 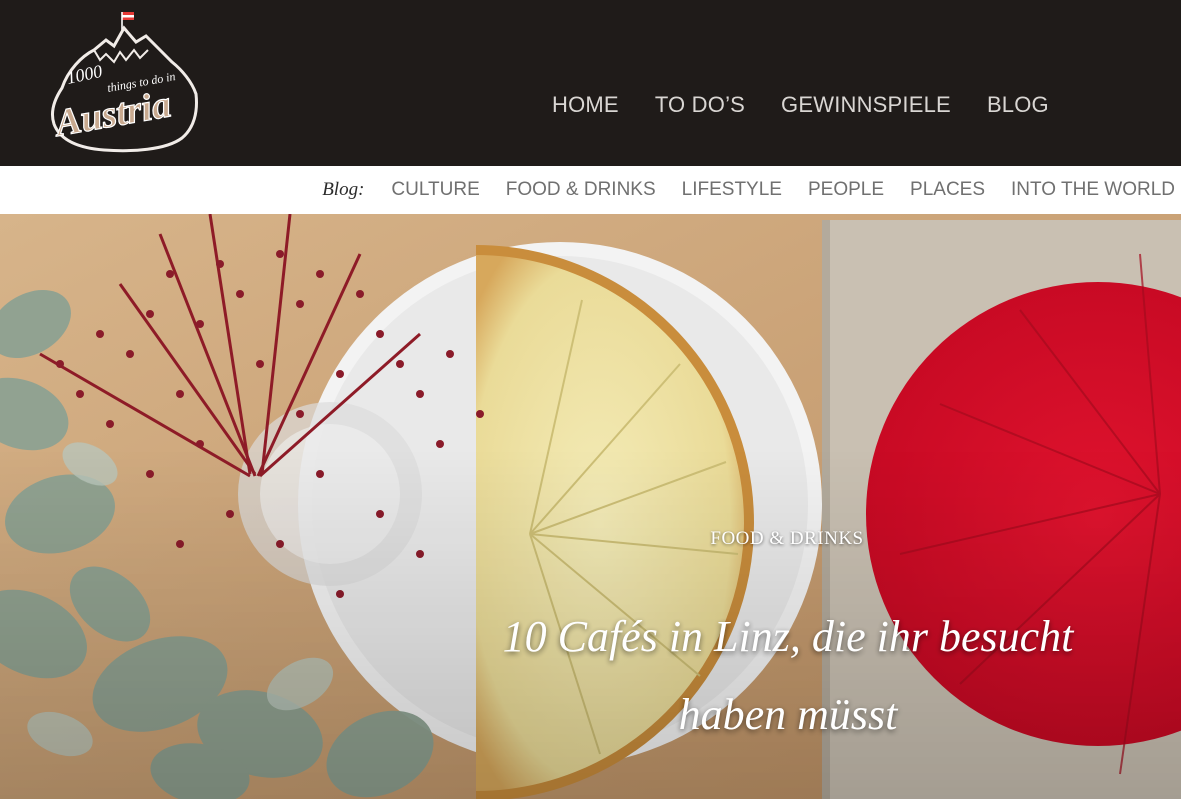 I want to click on nav-home: HOME, so click(x=585, y=105).